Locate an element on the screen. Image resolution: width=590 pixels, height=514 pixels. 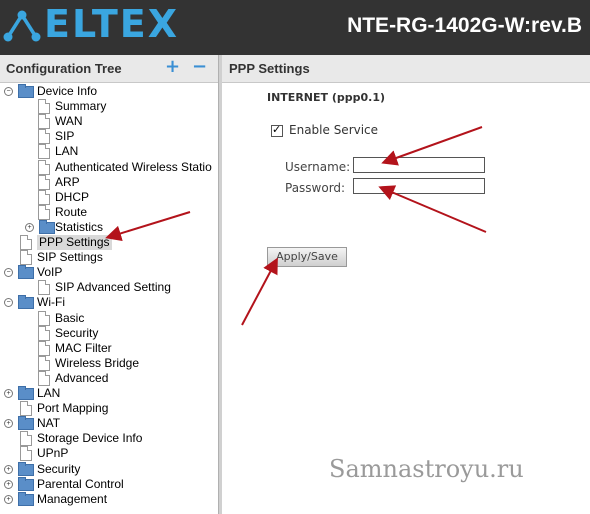
tree-item-label: Wi-Fi is located at coordinates (51, 302).